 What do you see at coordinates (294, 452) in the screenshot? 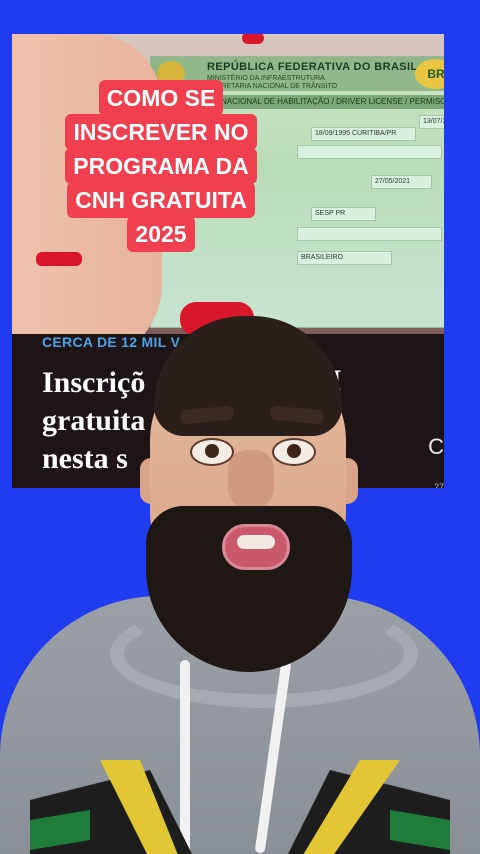
I see `eye-right` at bounding box center [294, 452].